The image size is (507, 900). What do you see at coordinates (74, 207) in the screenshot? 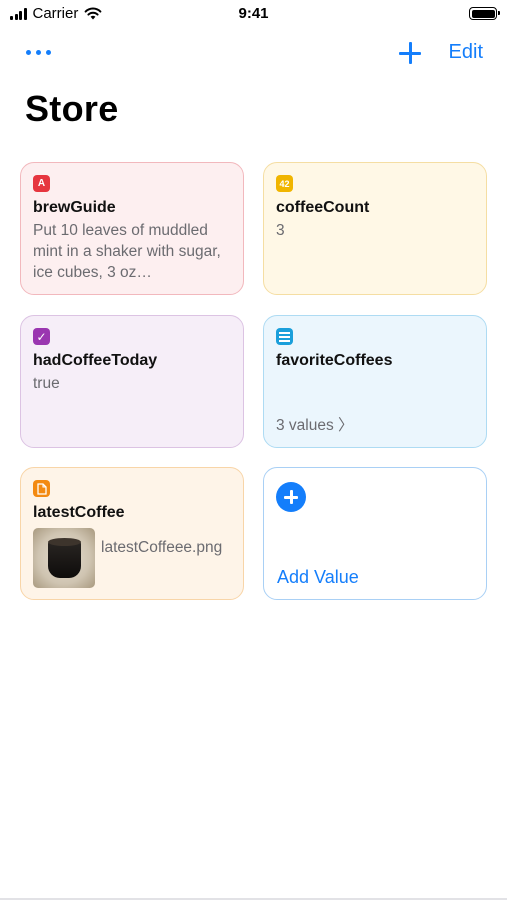
I see `card-key: brewGuide` at bounding box center [74, 207].